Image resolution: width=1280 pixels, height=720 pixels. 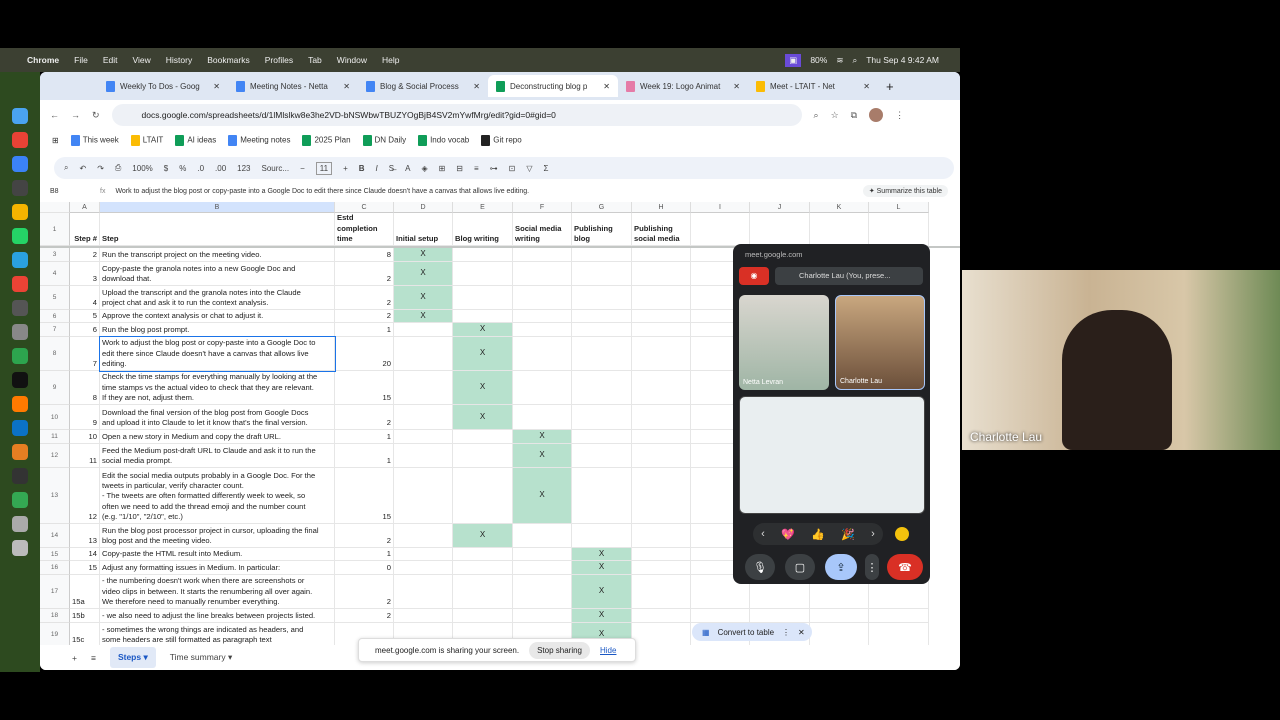 I want to click on present-button: ⇪, so click(x=841, y=567).